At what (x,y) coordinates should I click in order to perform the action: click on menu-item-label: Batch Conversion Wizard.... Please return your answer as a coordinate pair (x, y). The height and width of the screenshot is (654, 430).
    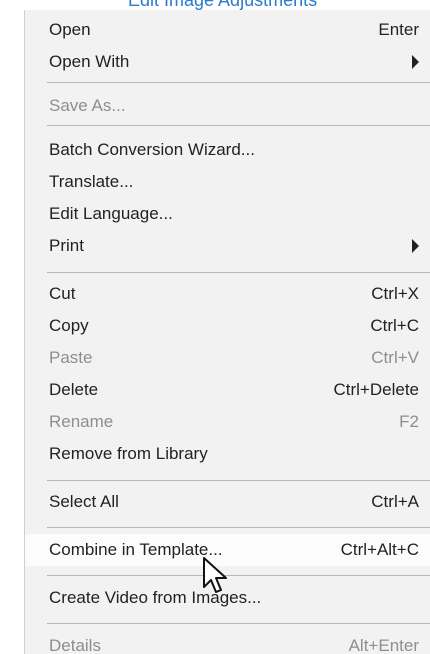
    Looking at the image, I should click on (152, 149).